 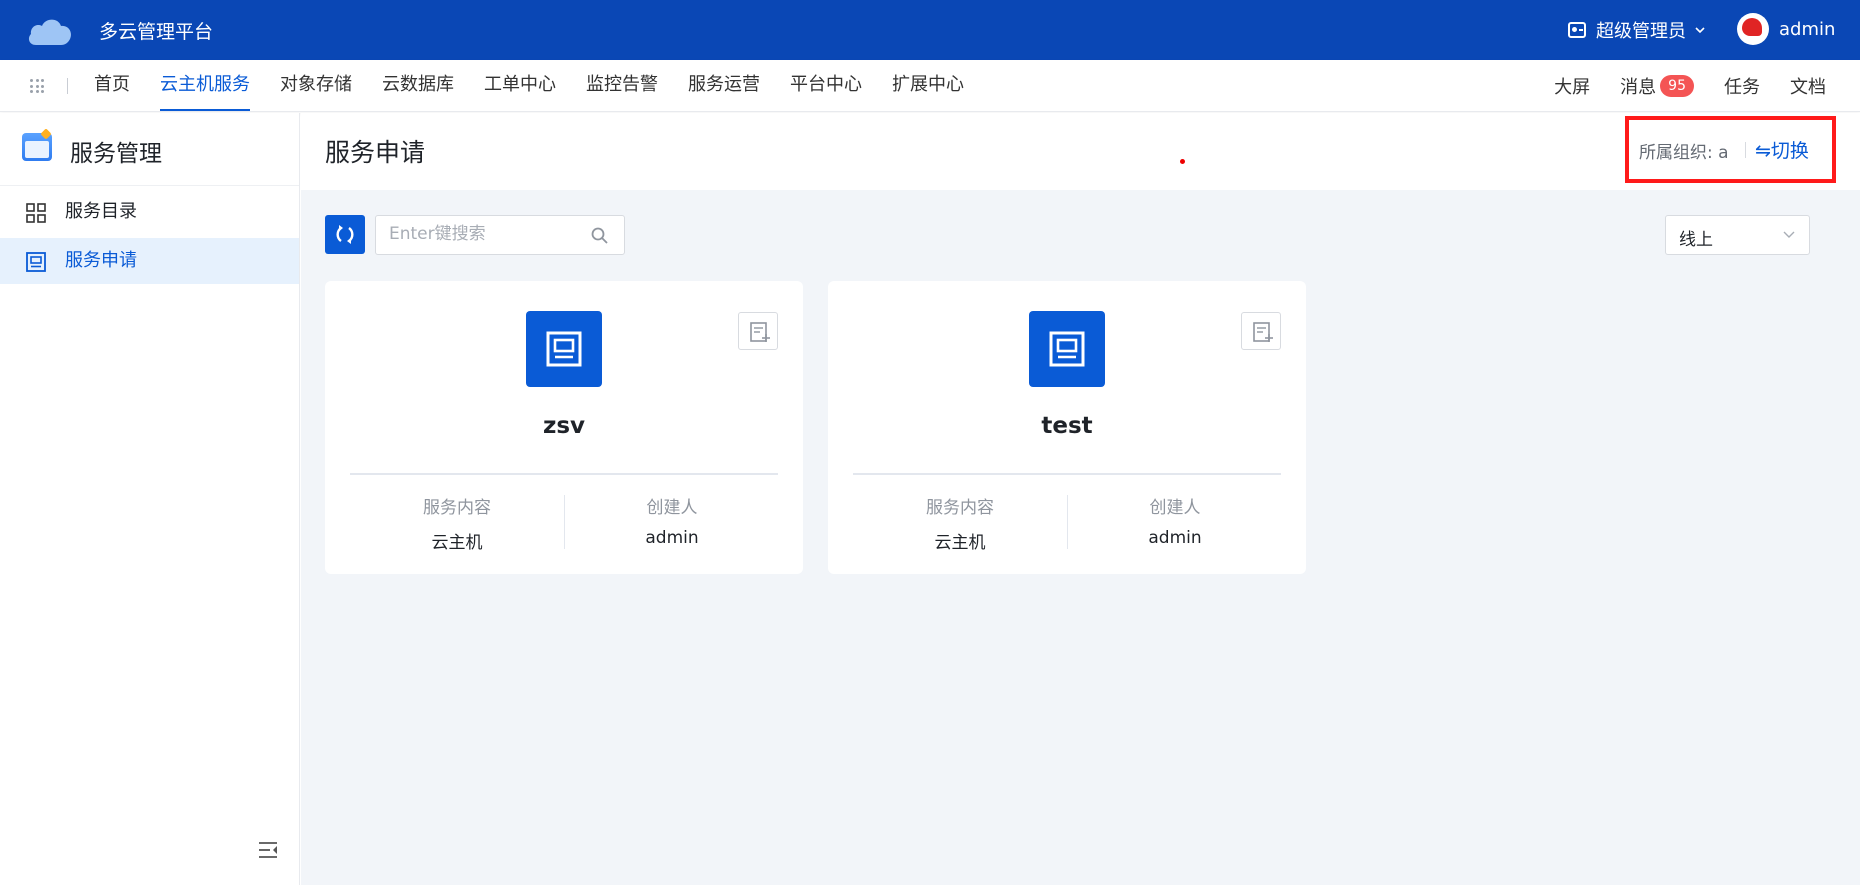 I want to click on sidebar-title: 服务管理, so click(x=116, y=154).